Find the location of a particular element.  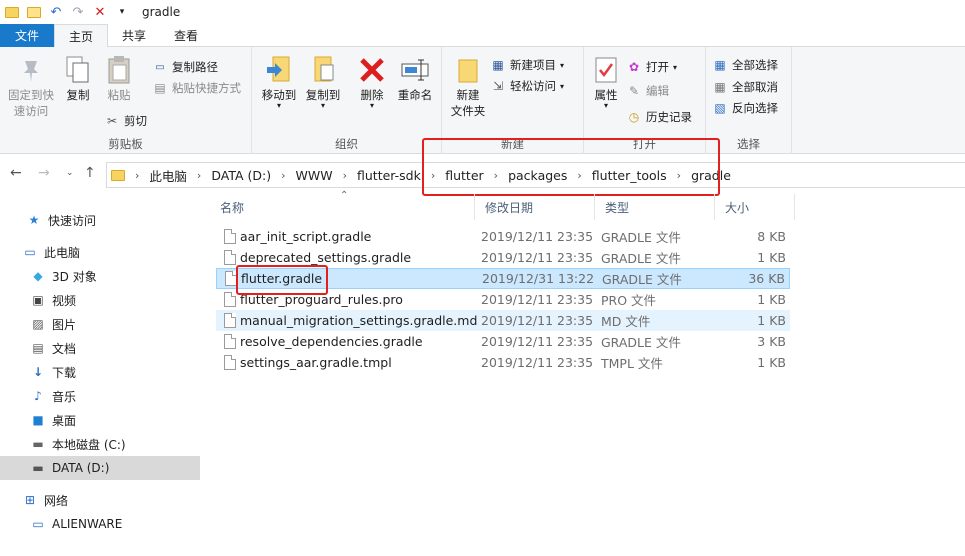

easy-access-icon: ⇲ is located at coordinates (498, 86).